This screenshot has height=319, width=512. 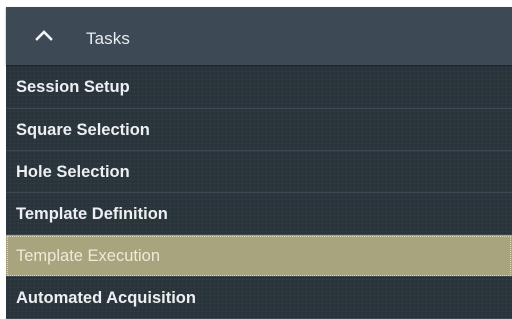 I want to click on task-item-session-setup: Session Setup, so click(x=259, y=87).